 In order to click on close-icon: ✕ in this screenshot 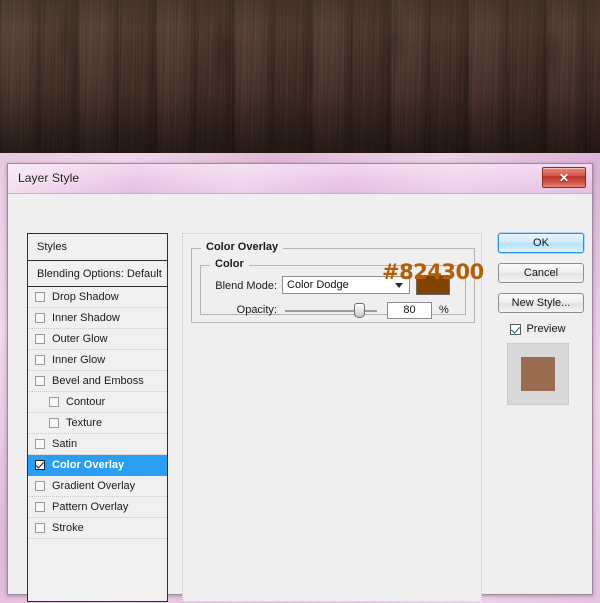, I will do `click(564, 177)`.